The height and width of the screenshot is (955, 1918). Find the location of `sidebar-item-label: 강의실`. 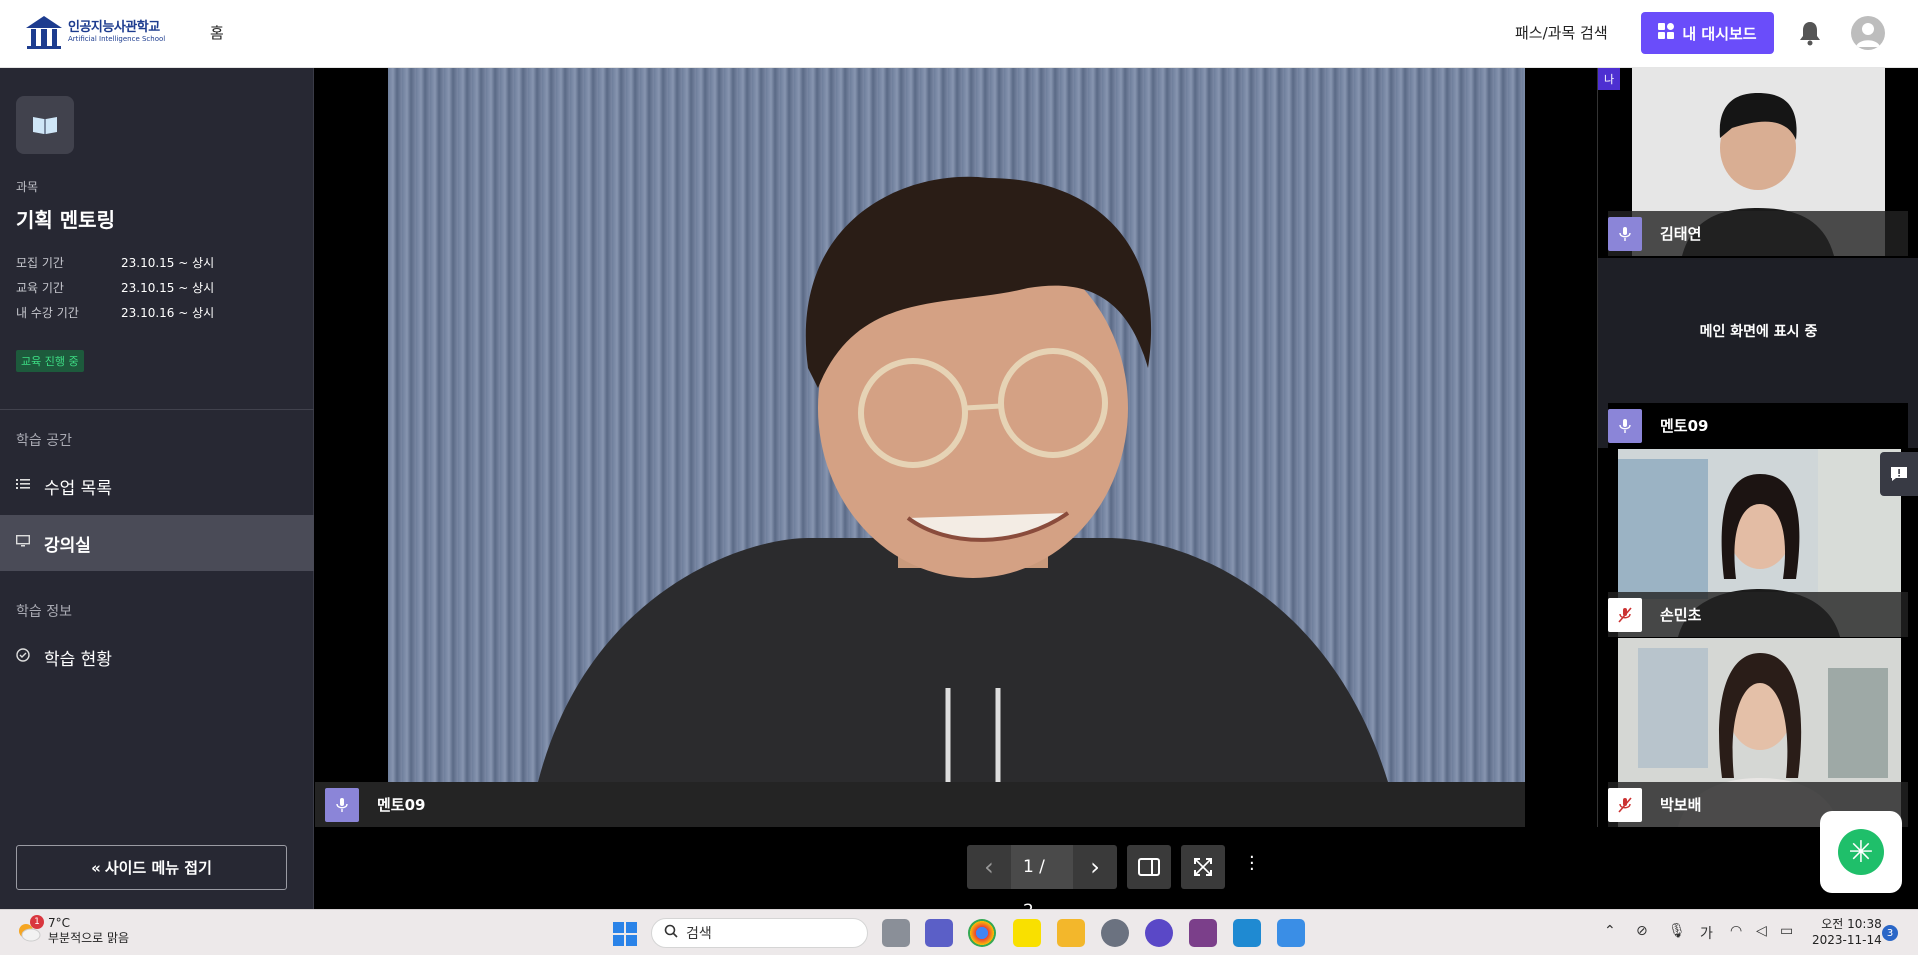

sidebar-item-label: 강의실 is located at coordinates (67, 545).